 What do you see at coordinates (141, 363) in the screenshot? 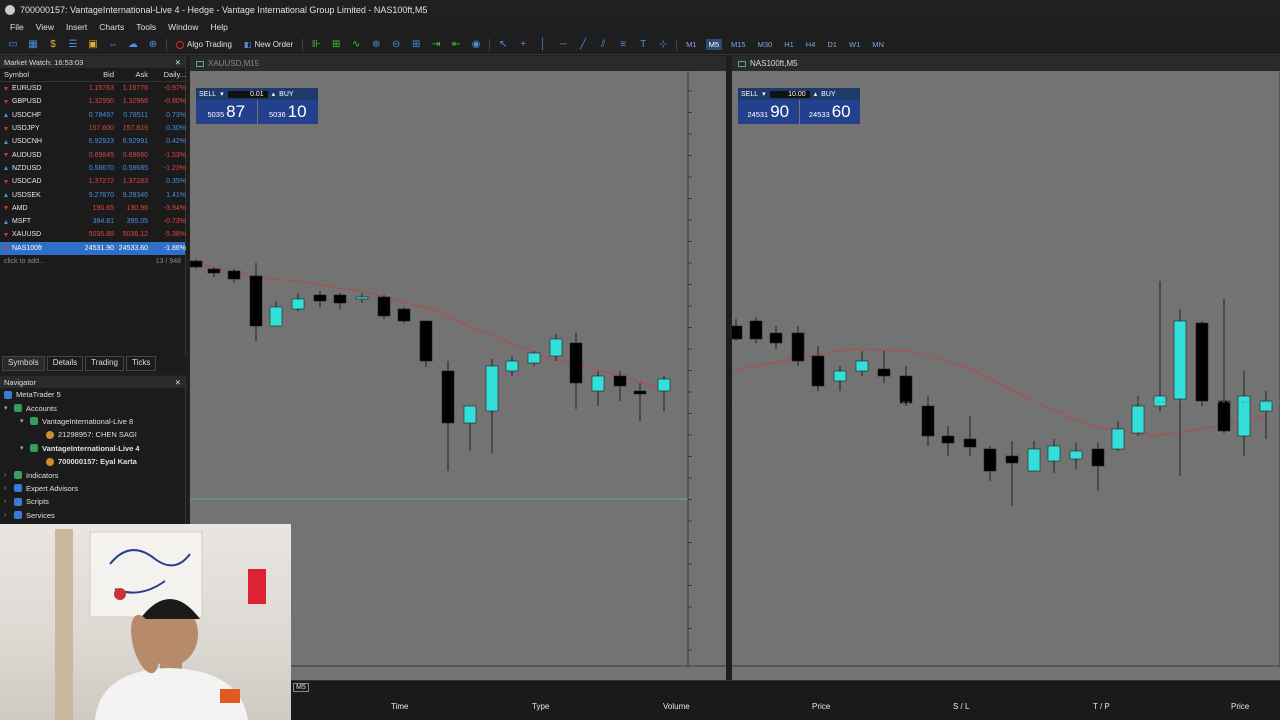
I see `tab-ticks: Ticks` at bounding box center [141, 363].